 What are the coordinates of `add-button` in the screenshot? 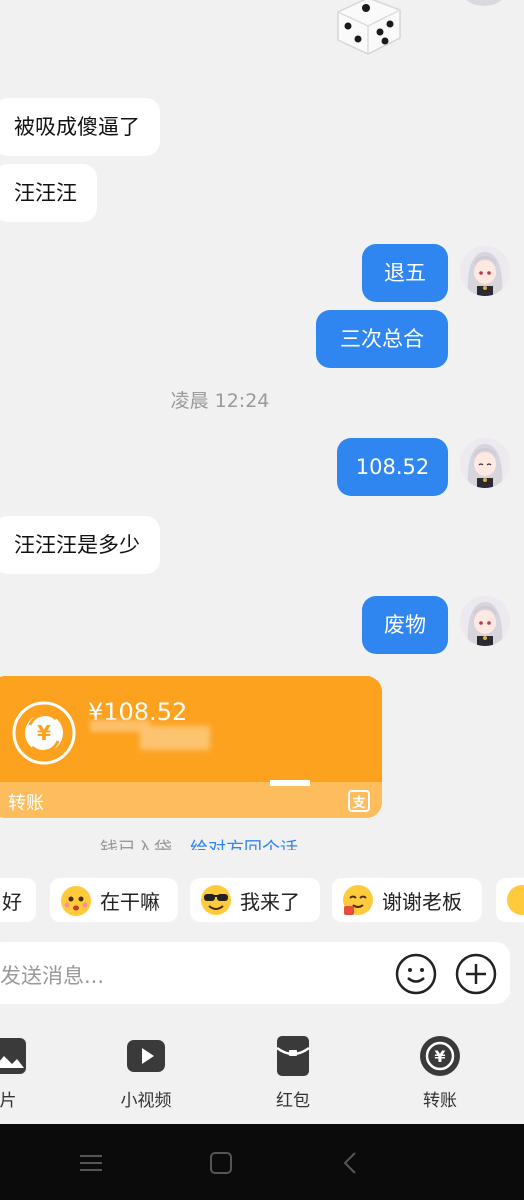 It's located at (476, 974).